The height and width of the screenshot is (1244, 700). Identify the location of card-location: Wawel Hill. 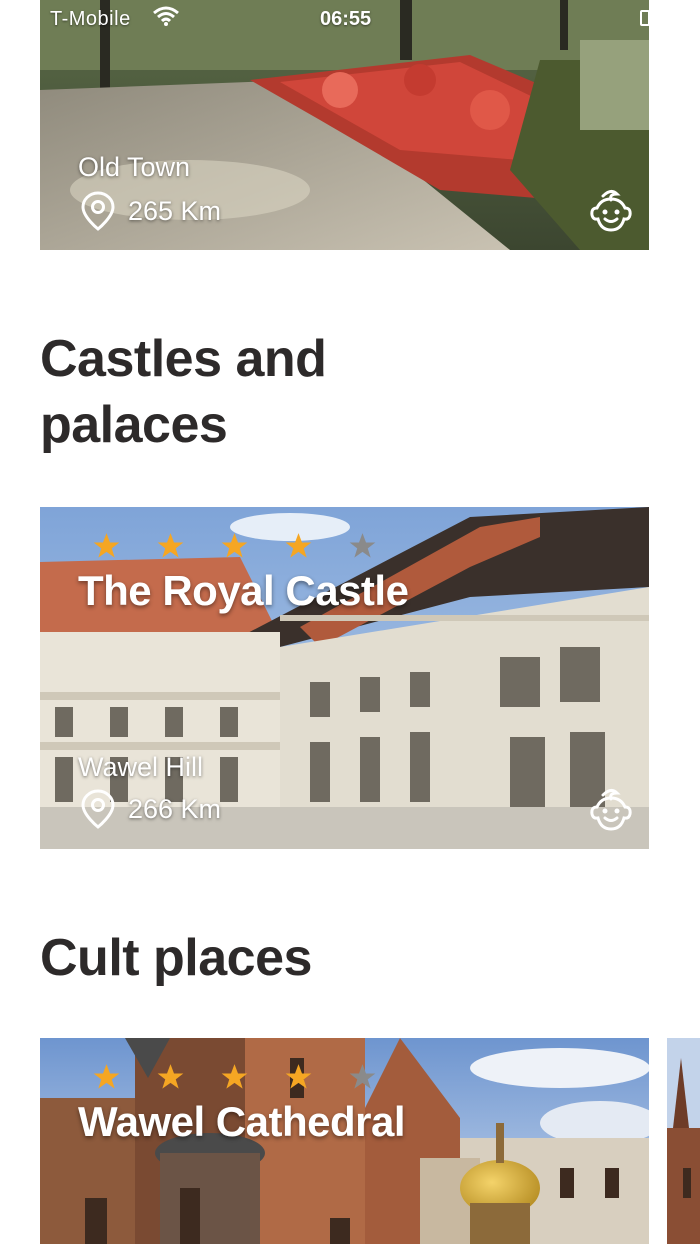
(141, 767).